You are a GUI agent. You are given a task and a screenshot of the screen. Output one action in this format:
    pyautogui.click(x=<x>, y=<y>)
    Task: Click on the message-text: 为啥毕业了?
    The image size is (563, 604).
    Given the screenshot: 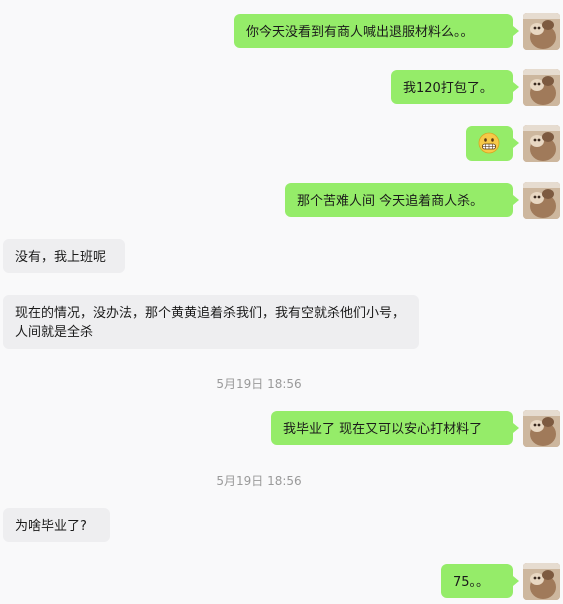 What is the action you would take?
    pyautogui.click(x=51, y=526)
    